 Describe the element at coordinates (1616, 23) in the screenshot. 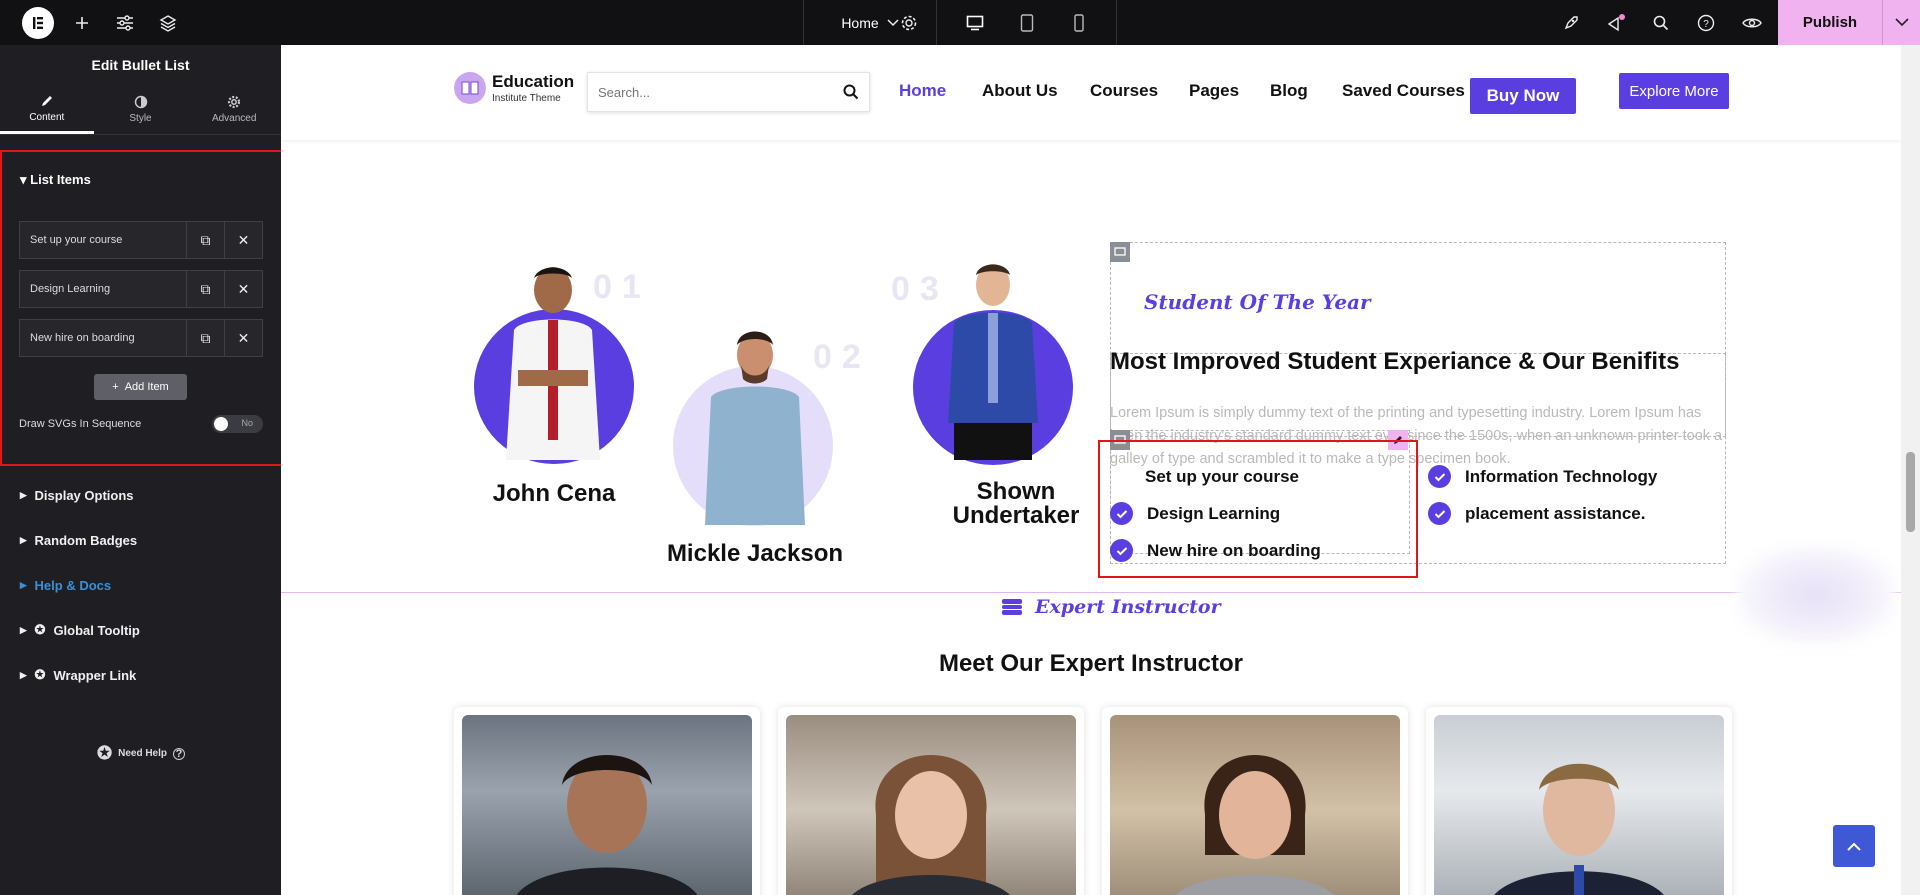

I see `notifications-megaphone-icon` at that location.